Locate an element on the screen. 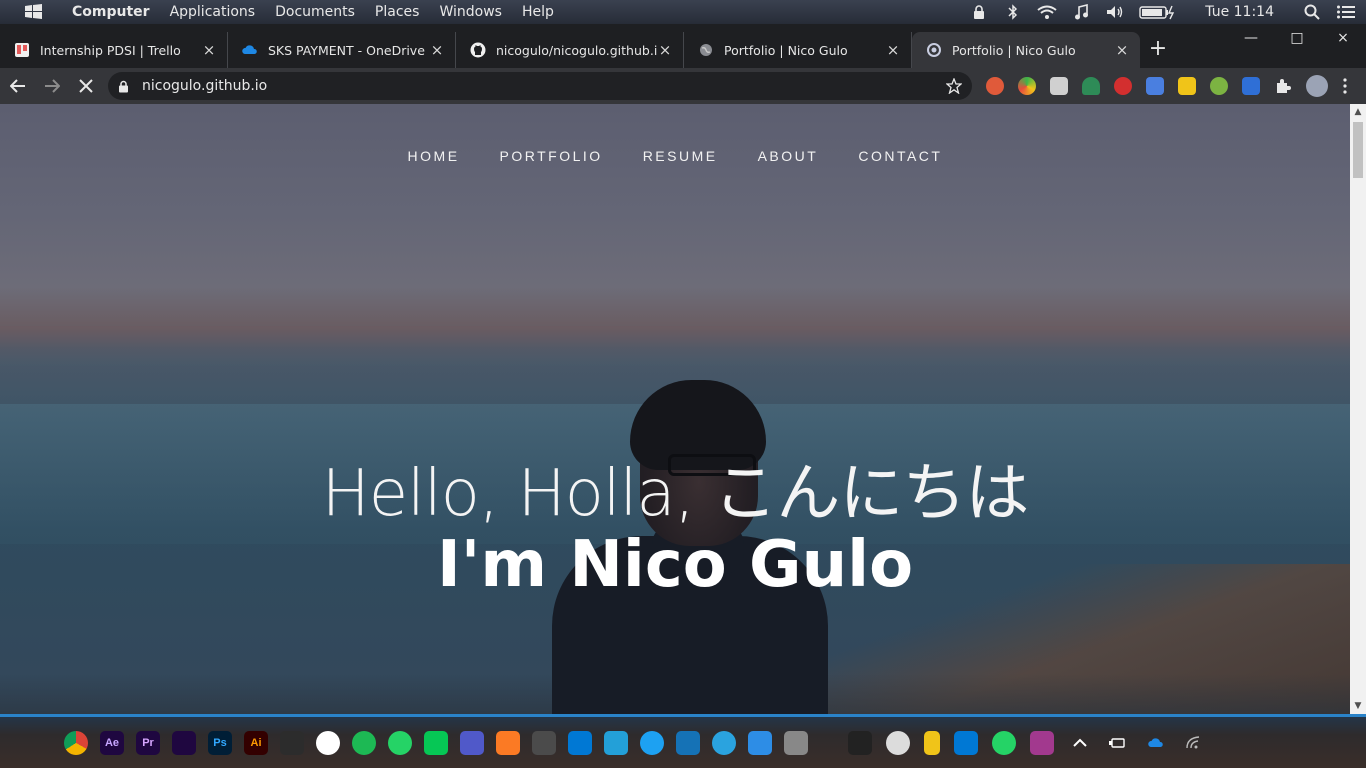 This screenshot has height=768, width=1366. extension-translate-icon is located at coordinates (1155, 86).